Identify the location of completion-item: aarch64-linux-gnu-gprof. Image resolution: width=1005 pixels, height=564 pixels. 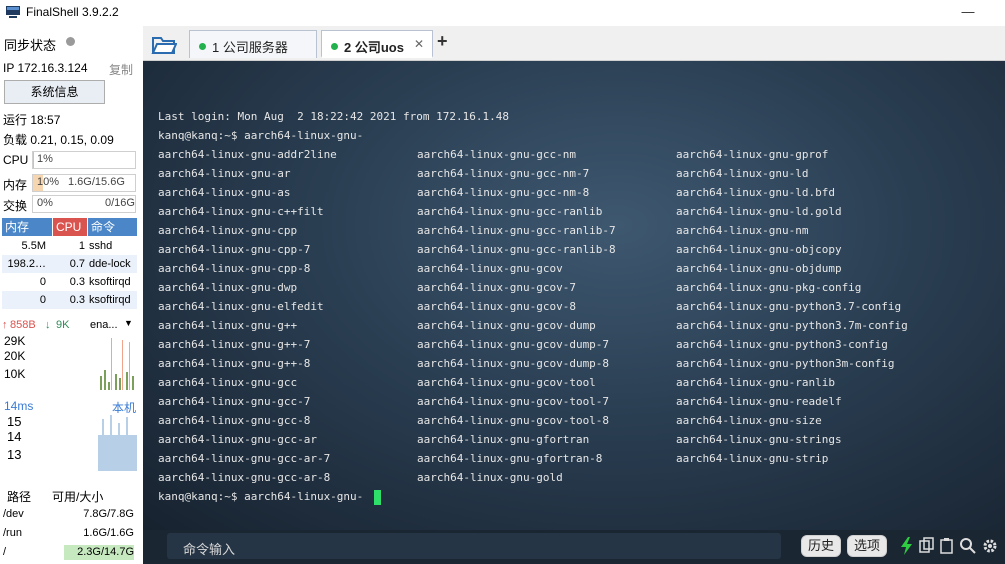
(752, 154).